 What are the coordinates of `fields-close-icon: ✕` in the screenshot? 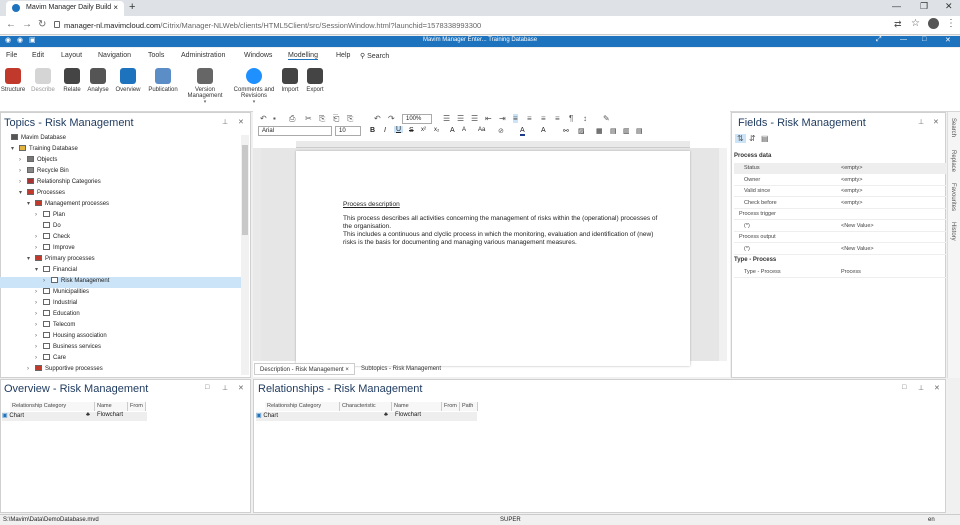 It's located at (936, 122).